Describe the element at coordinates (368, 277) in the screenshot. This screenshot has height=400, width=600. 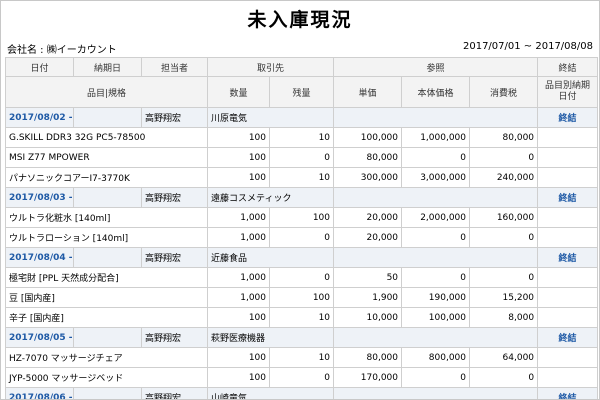
I see `item-unit-price: 50` at that location.